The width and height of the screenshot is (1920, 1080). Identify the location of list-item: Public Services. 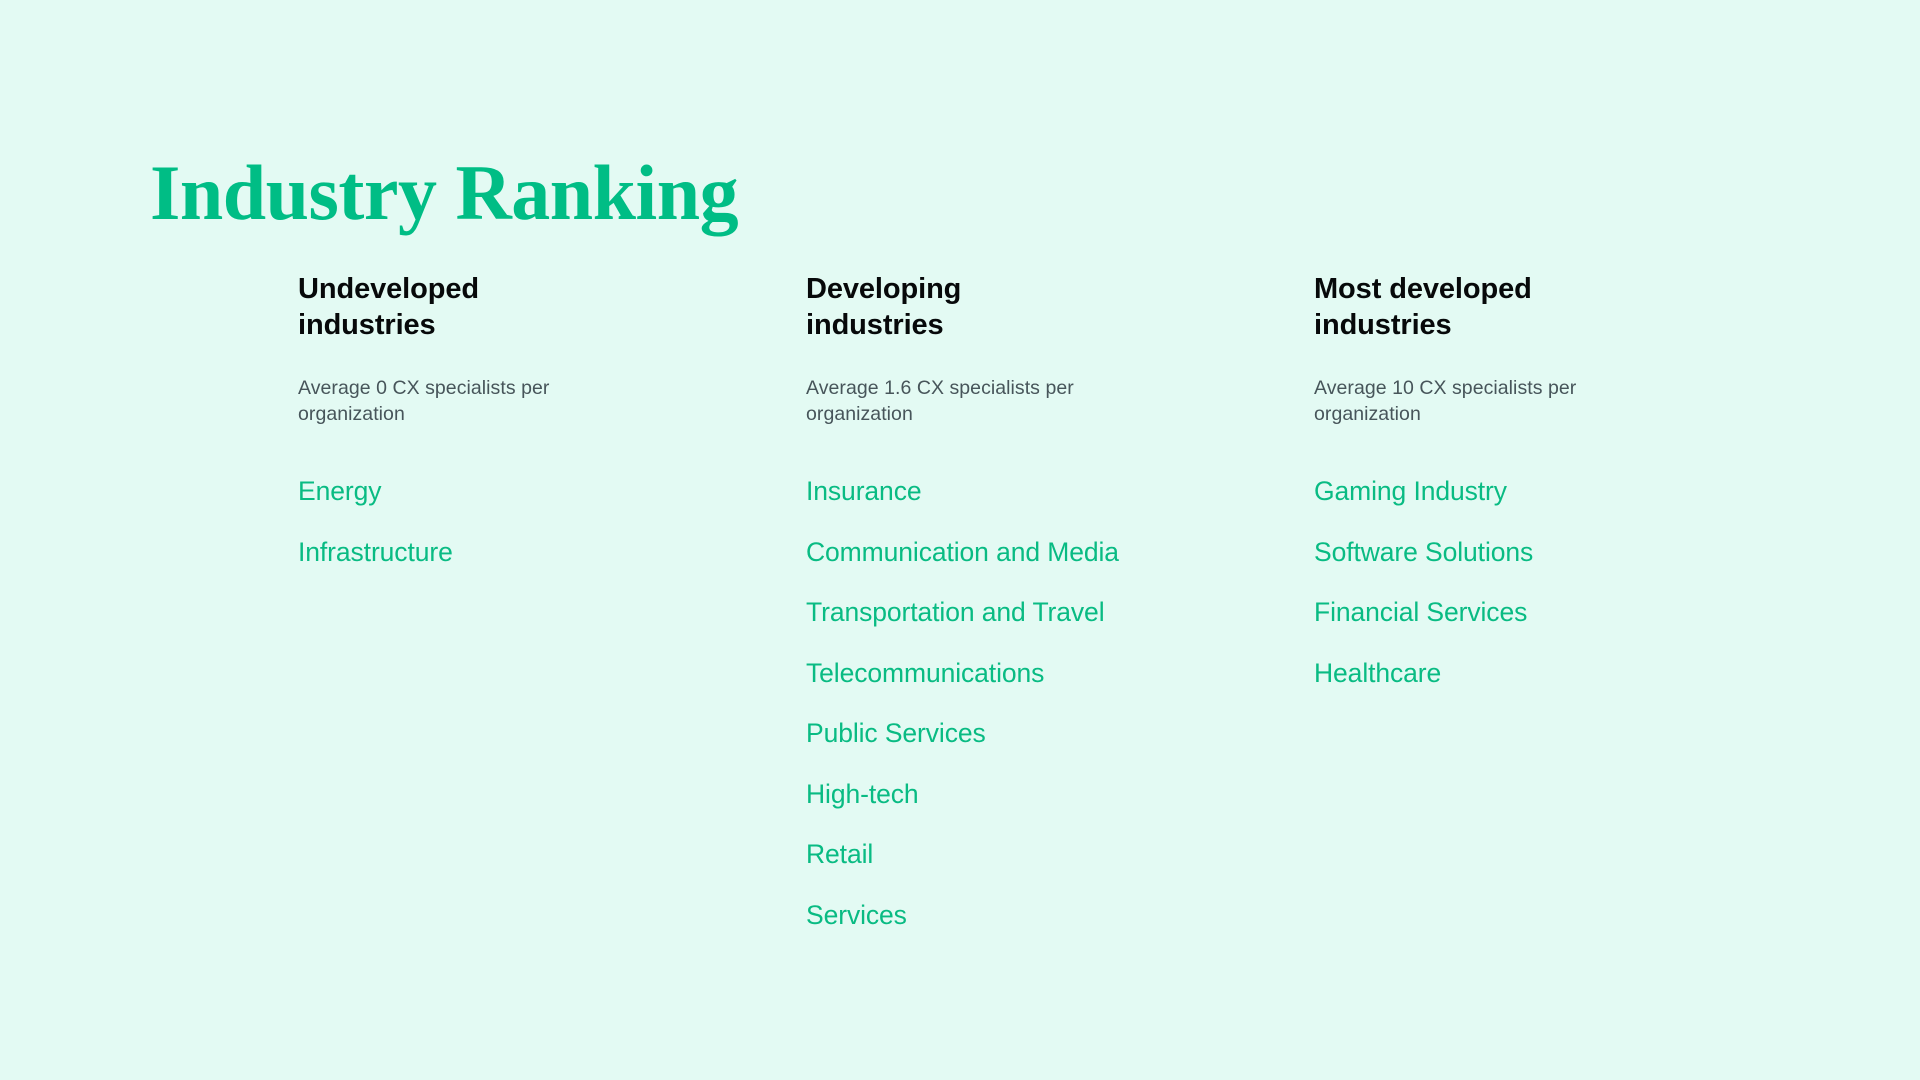
(896, 733).